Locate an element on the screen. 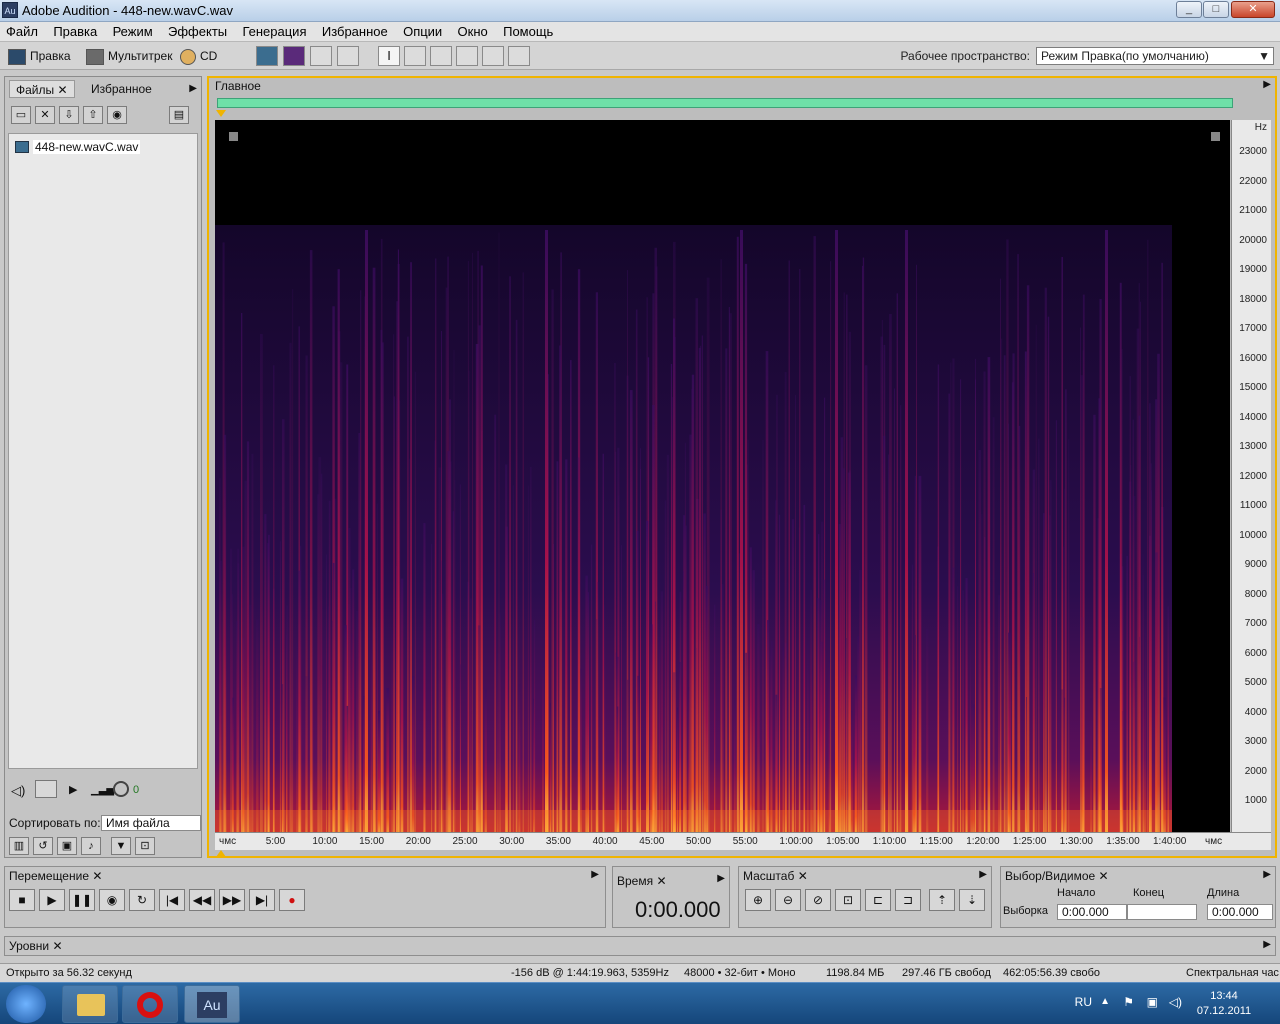  filter-cd-icon: ⊡ is located at coordinates (145, 846).